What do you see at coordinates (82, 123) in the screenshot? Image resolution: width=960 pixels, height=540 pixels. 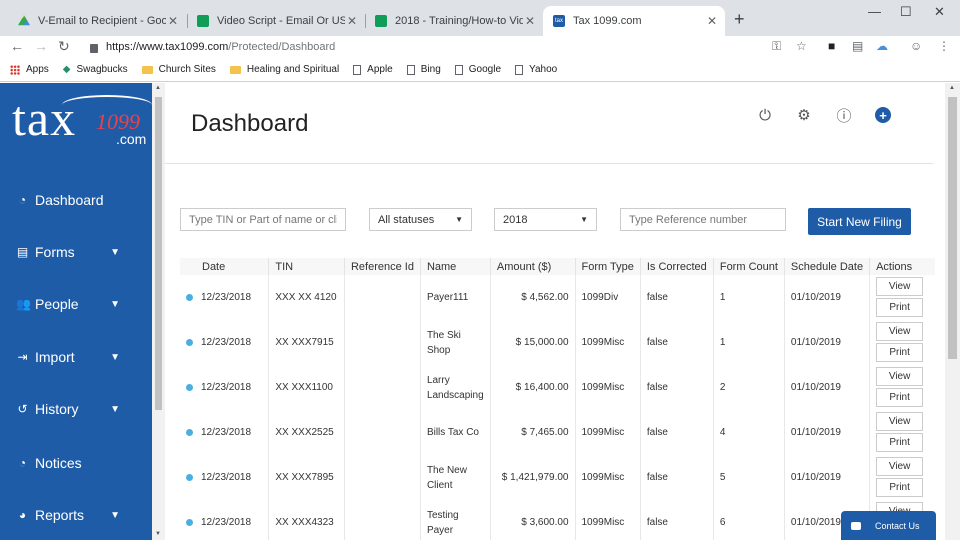 I see `tax1099-logo: tax 1099 .com` at bounding box center [82, 123].